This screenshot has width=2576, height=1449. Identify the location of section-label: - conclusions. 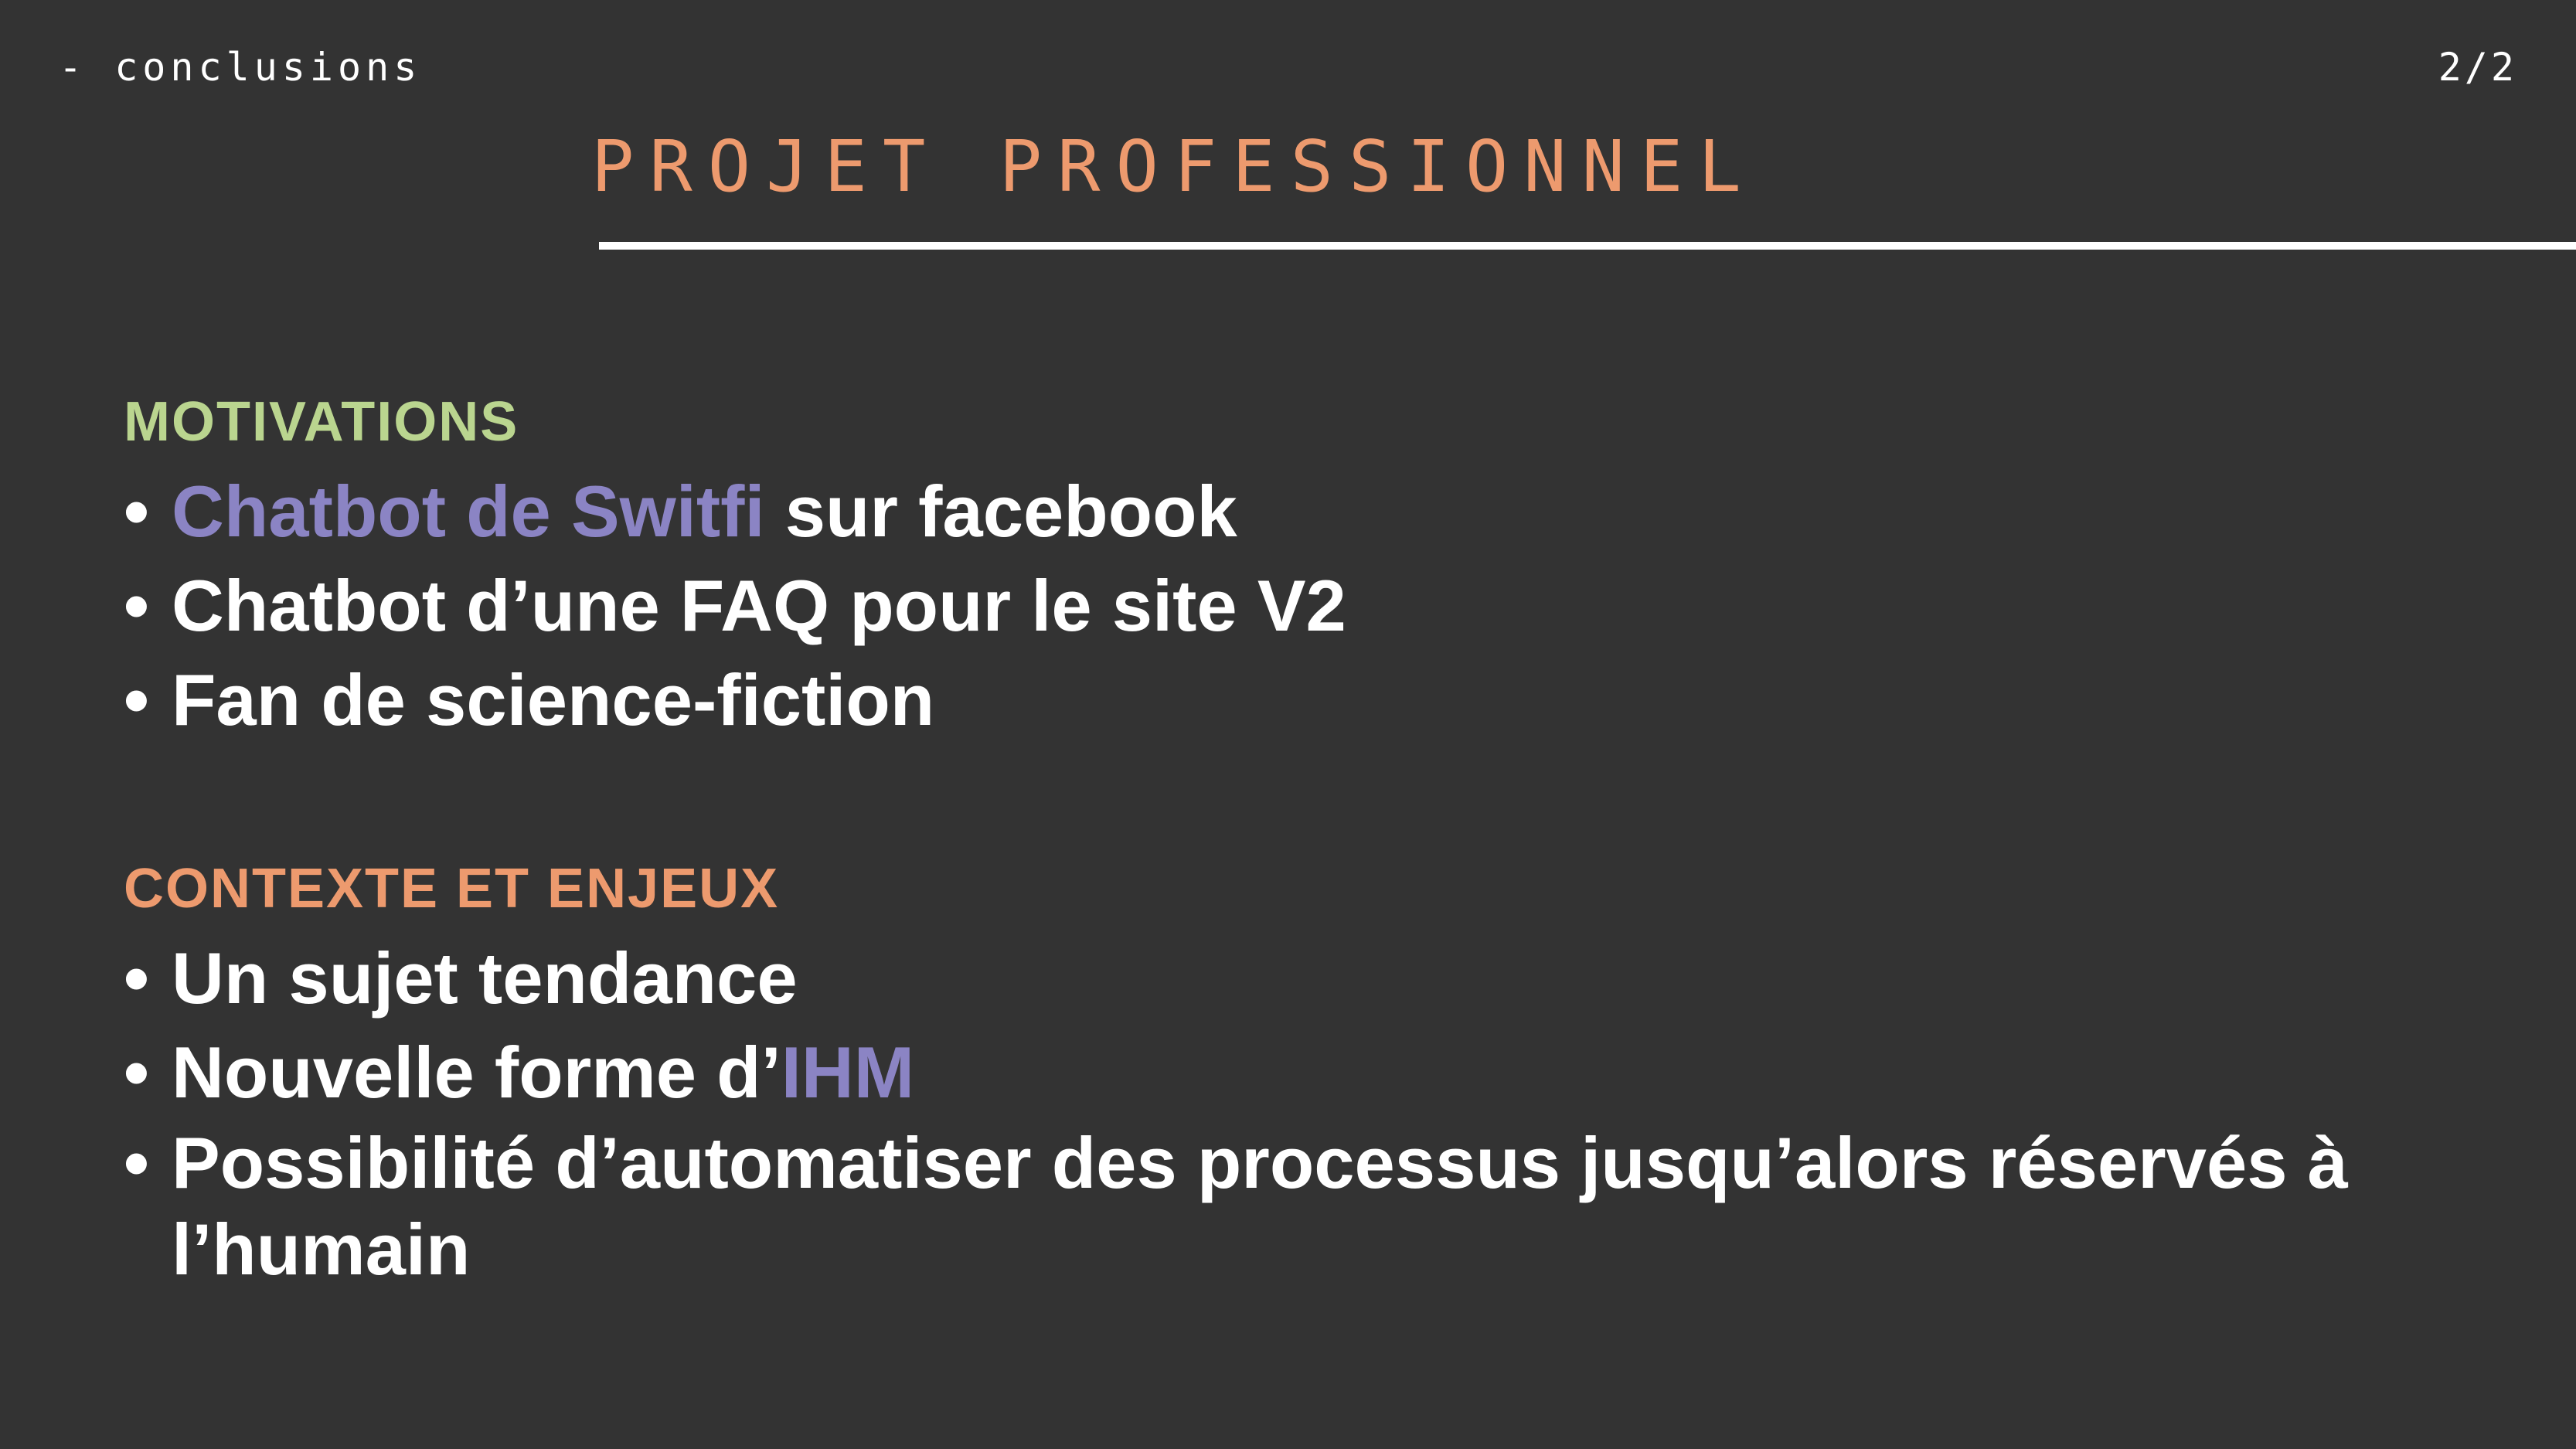
(240, 67).